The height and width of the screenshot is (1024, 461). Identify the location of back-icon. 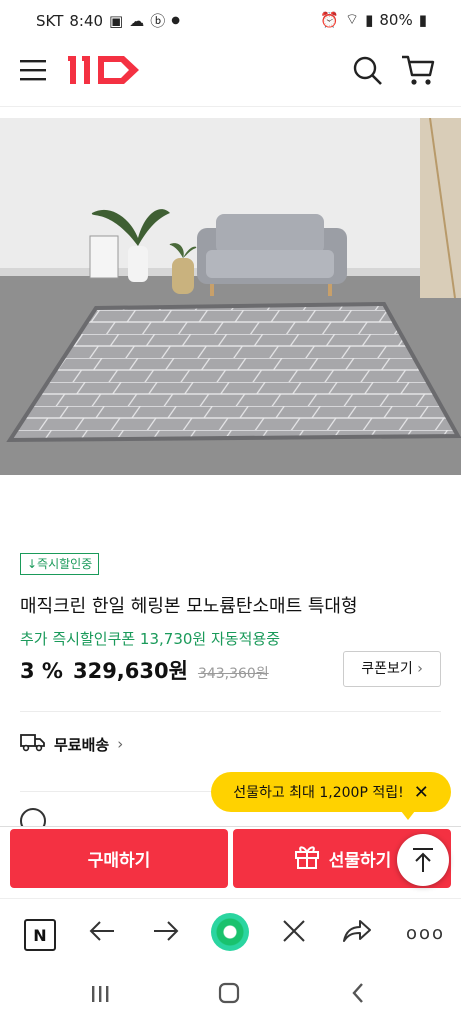
(358, 995).